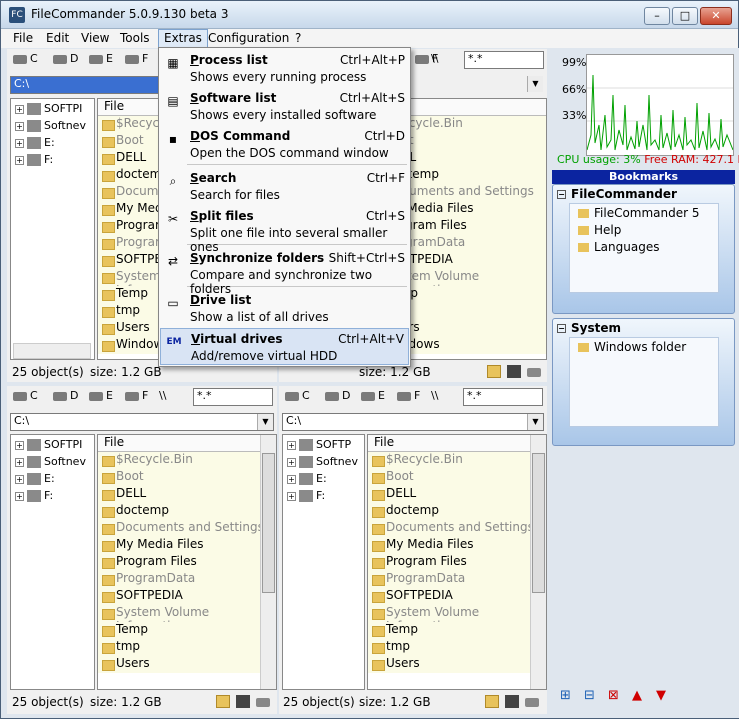 The height and width of the screenshot is (719, 739). What do you see at coordinates (248, 38) in the screenshot?
I see `menu-configuration: Configuration` at bounding box center [248, 38].